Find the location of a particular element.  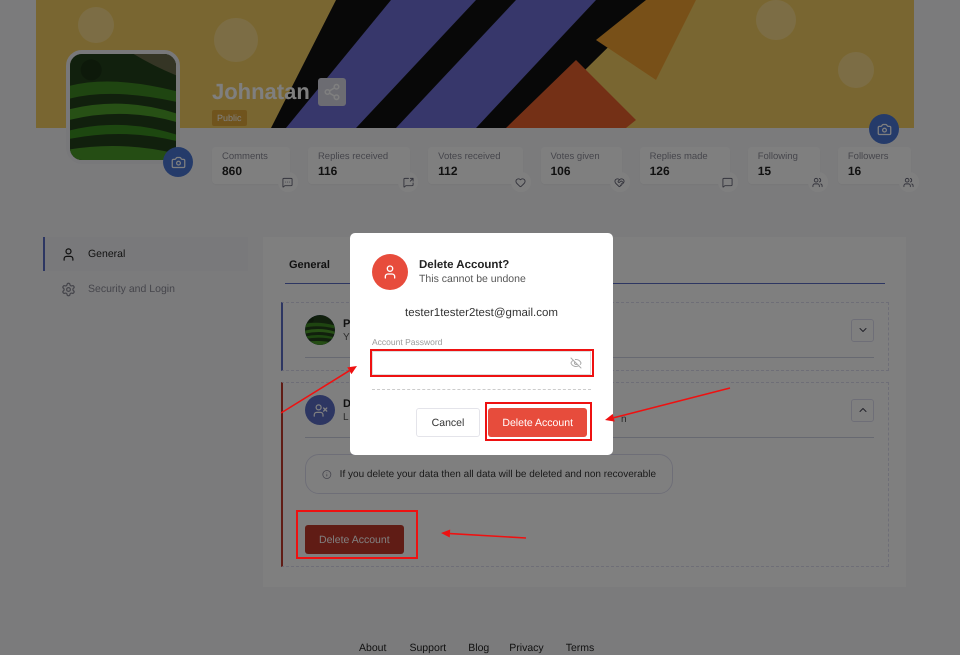

stat-label: Comments is located at coordinates (245, 156).